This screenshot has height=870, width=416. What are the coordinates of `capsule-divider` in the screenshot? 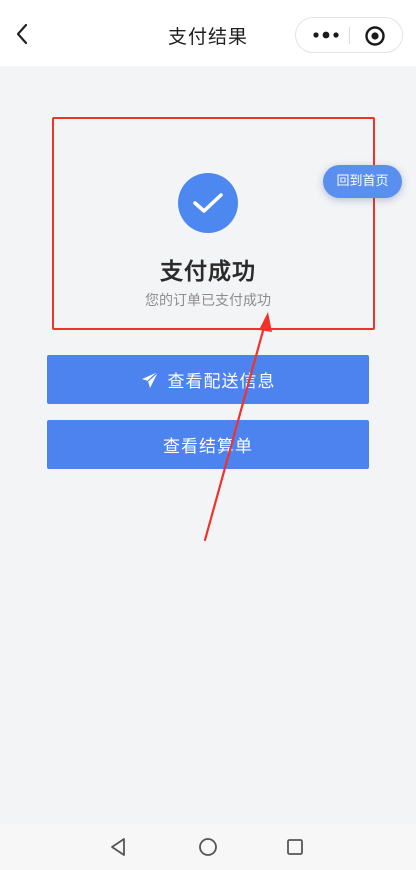 It's located at (349, 35).